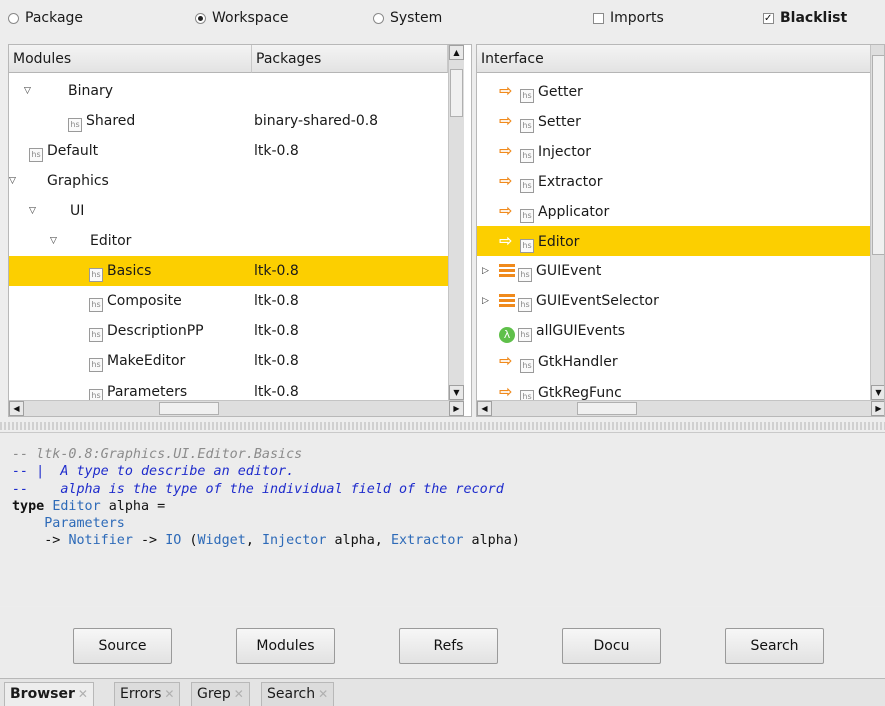 The height and width of the screenshot is (706, 885). Describe the element at coordinates (407, 18) in the screenshot. I see `system-radio: System` at that location.